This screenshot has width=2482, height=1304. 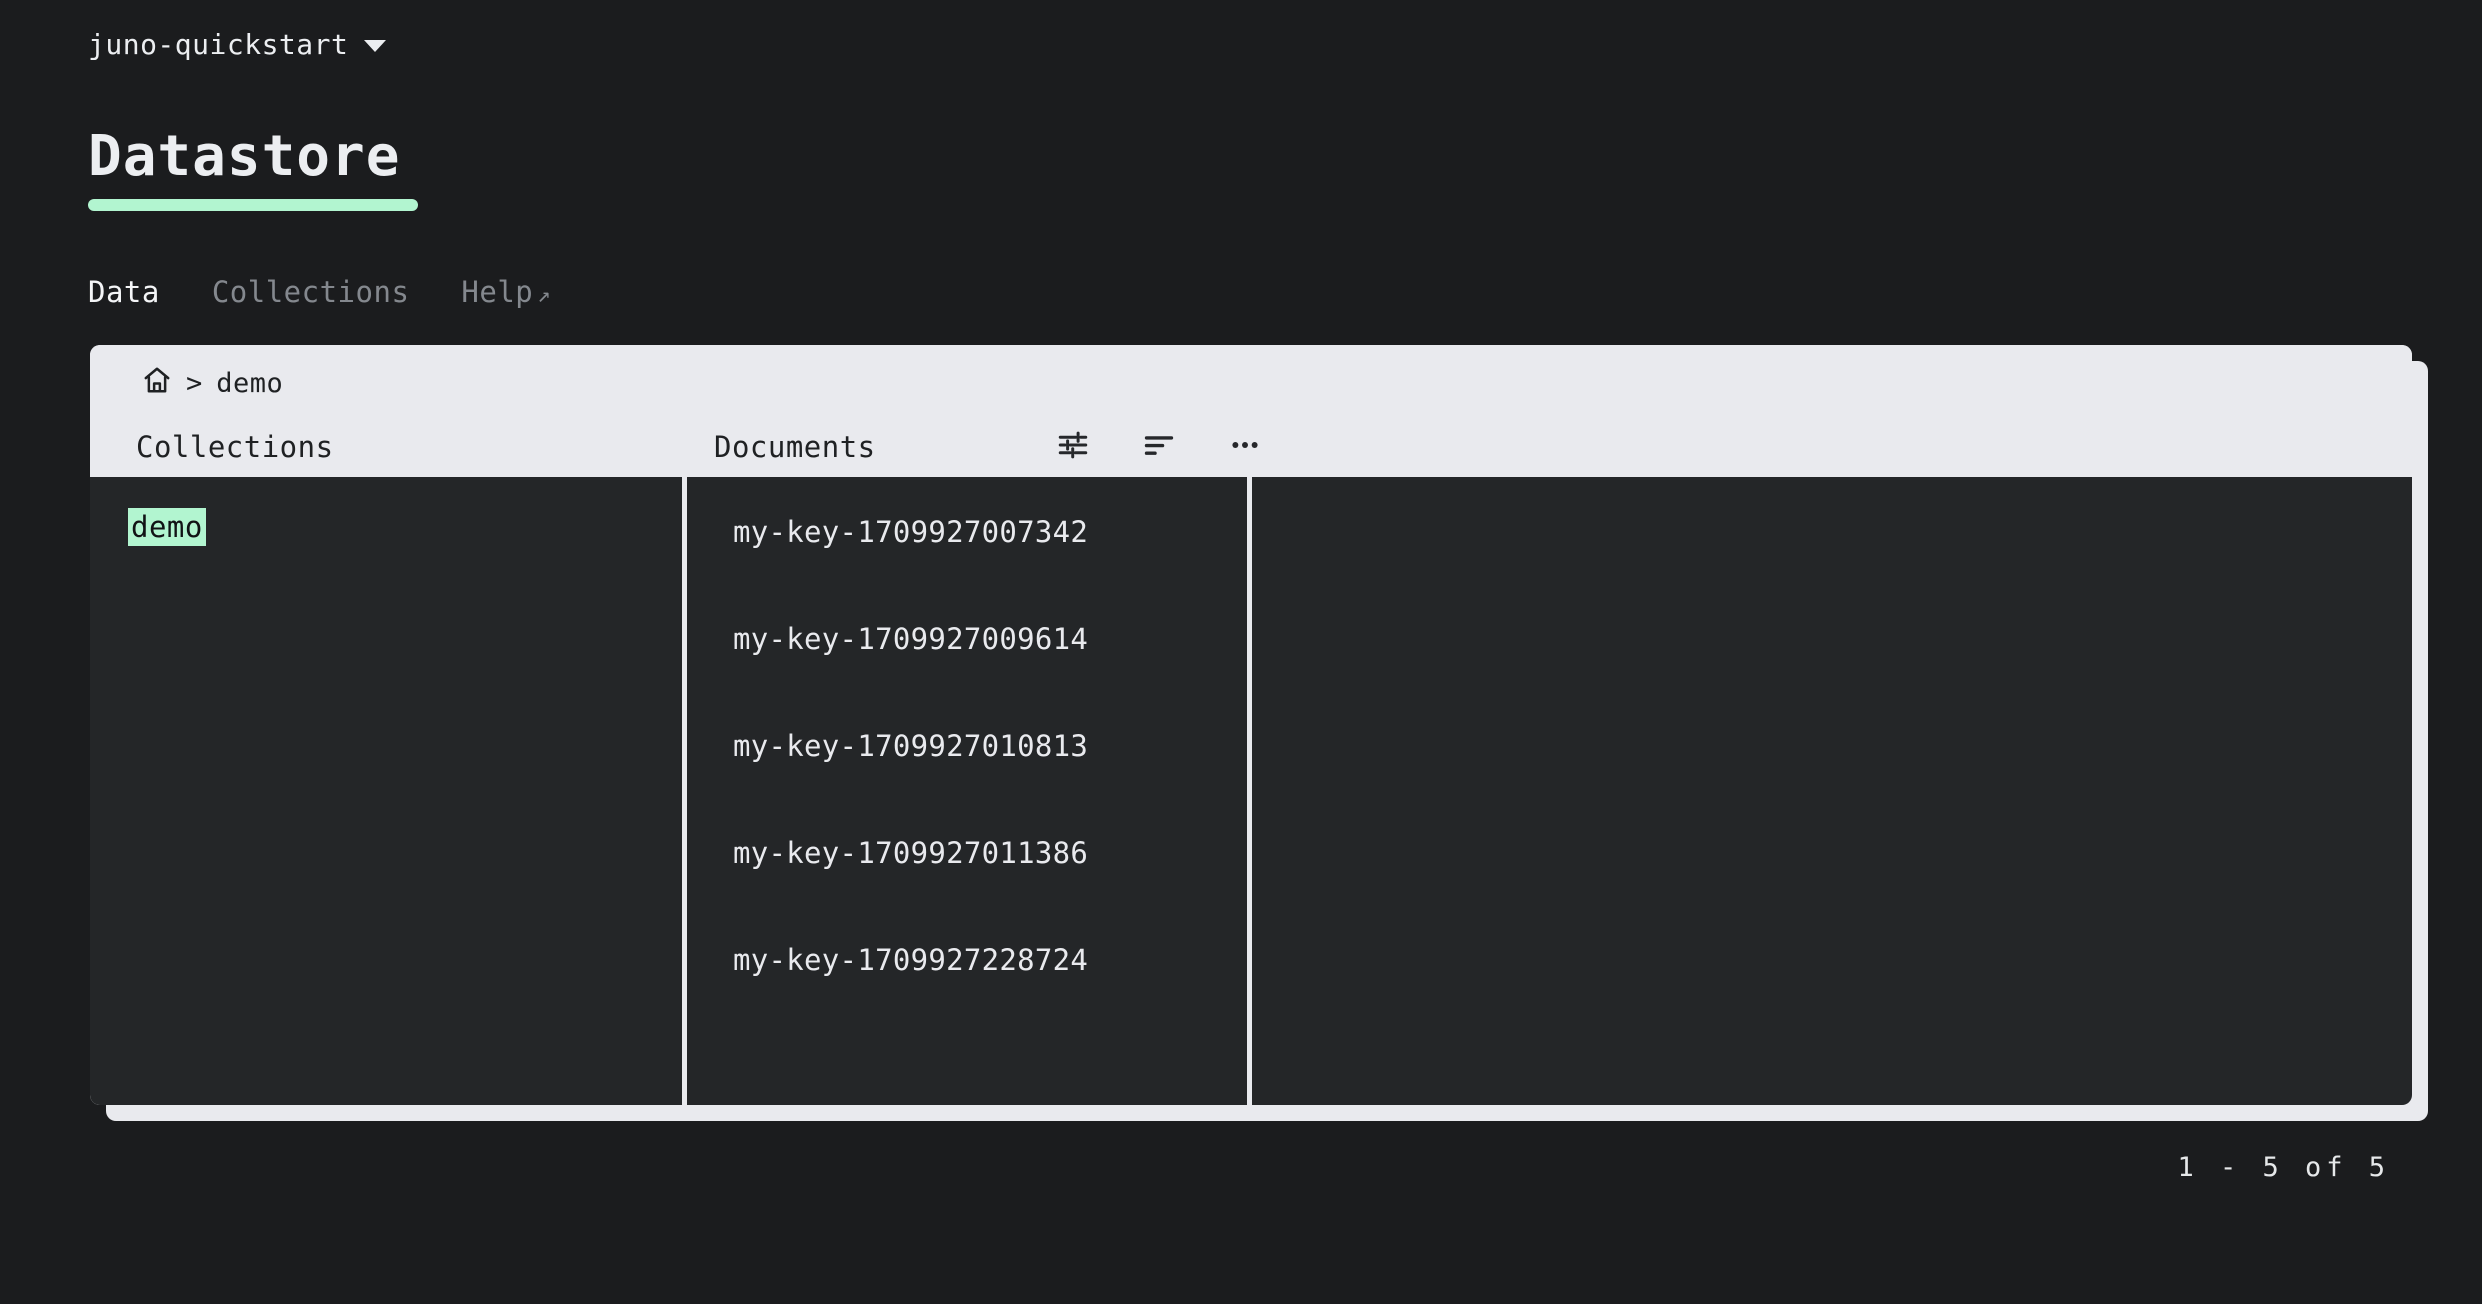 I want to click on tab-data-label: Data, so click(x=124, y=292).